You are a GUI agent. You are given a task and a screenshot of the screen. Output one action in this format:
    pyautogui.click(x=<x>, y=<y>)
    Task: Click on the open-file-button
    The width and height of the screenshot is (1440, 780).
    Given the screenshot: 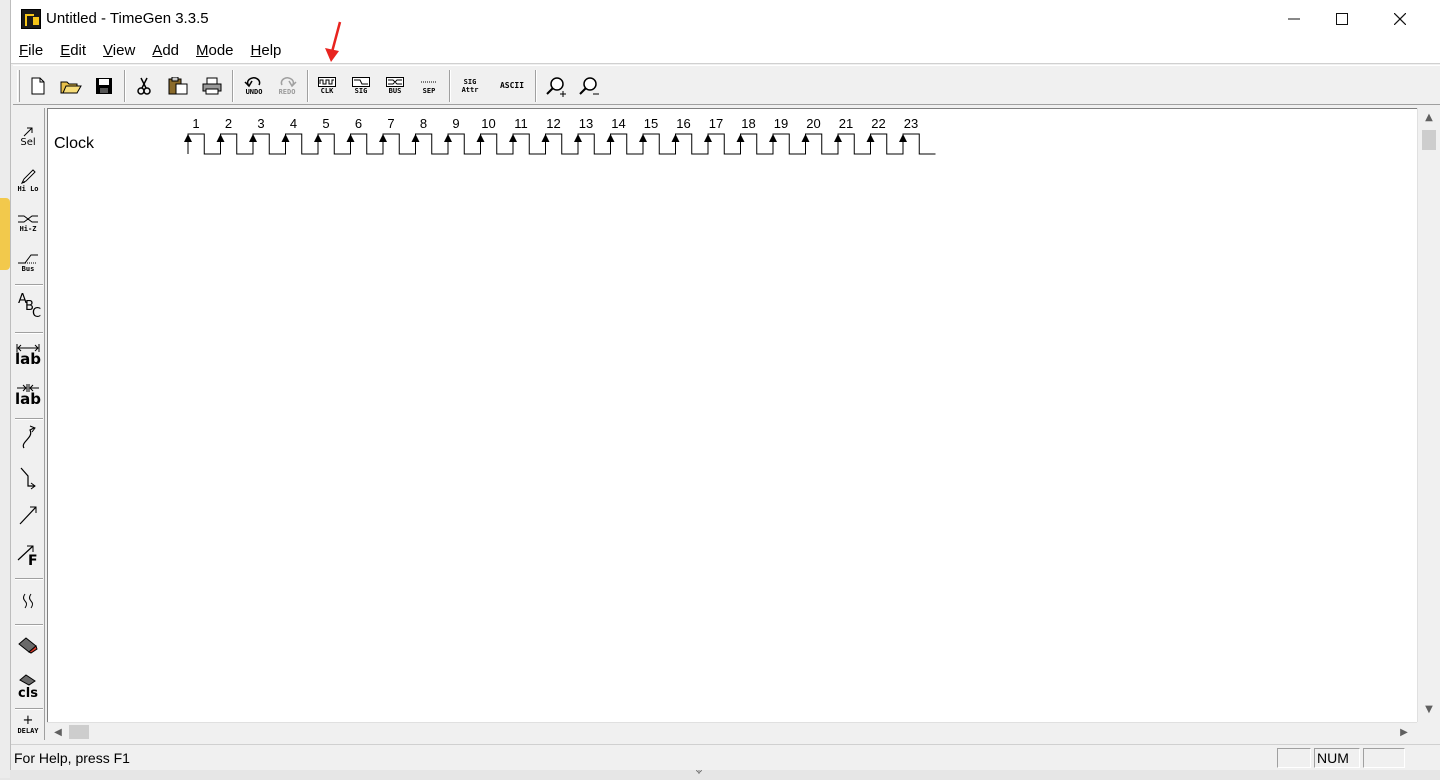 What is the action you would take?
    pyautogui.click(x=71, y=86)
    